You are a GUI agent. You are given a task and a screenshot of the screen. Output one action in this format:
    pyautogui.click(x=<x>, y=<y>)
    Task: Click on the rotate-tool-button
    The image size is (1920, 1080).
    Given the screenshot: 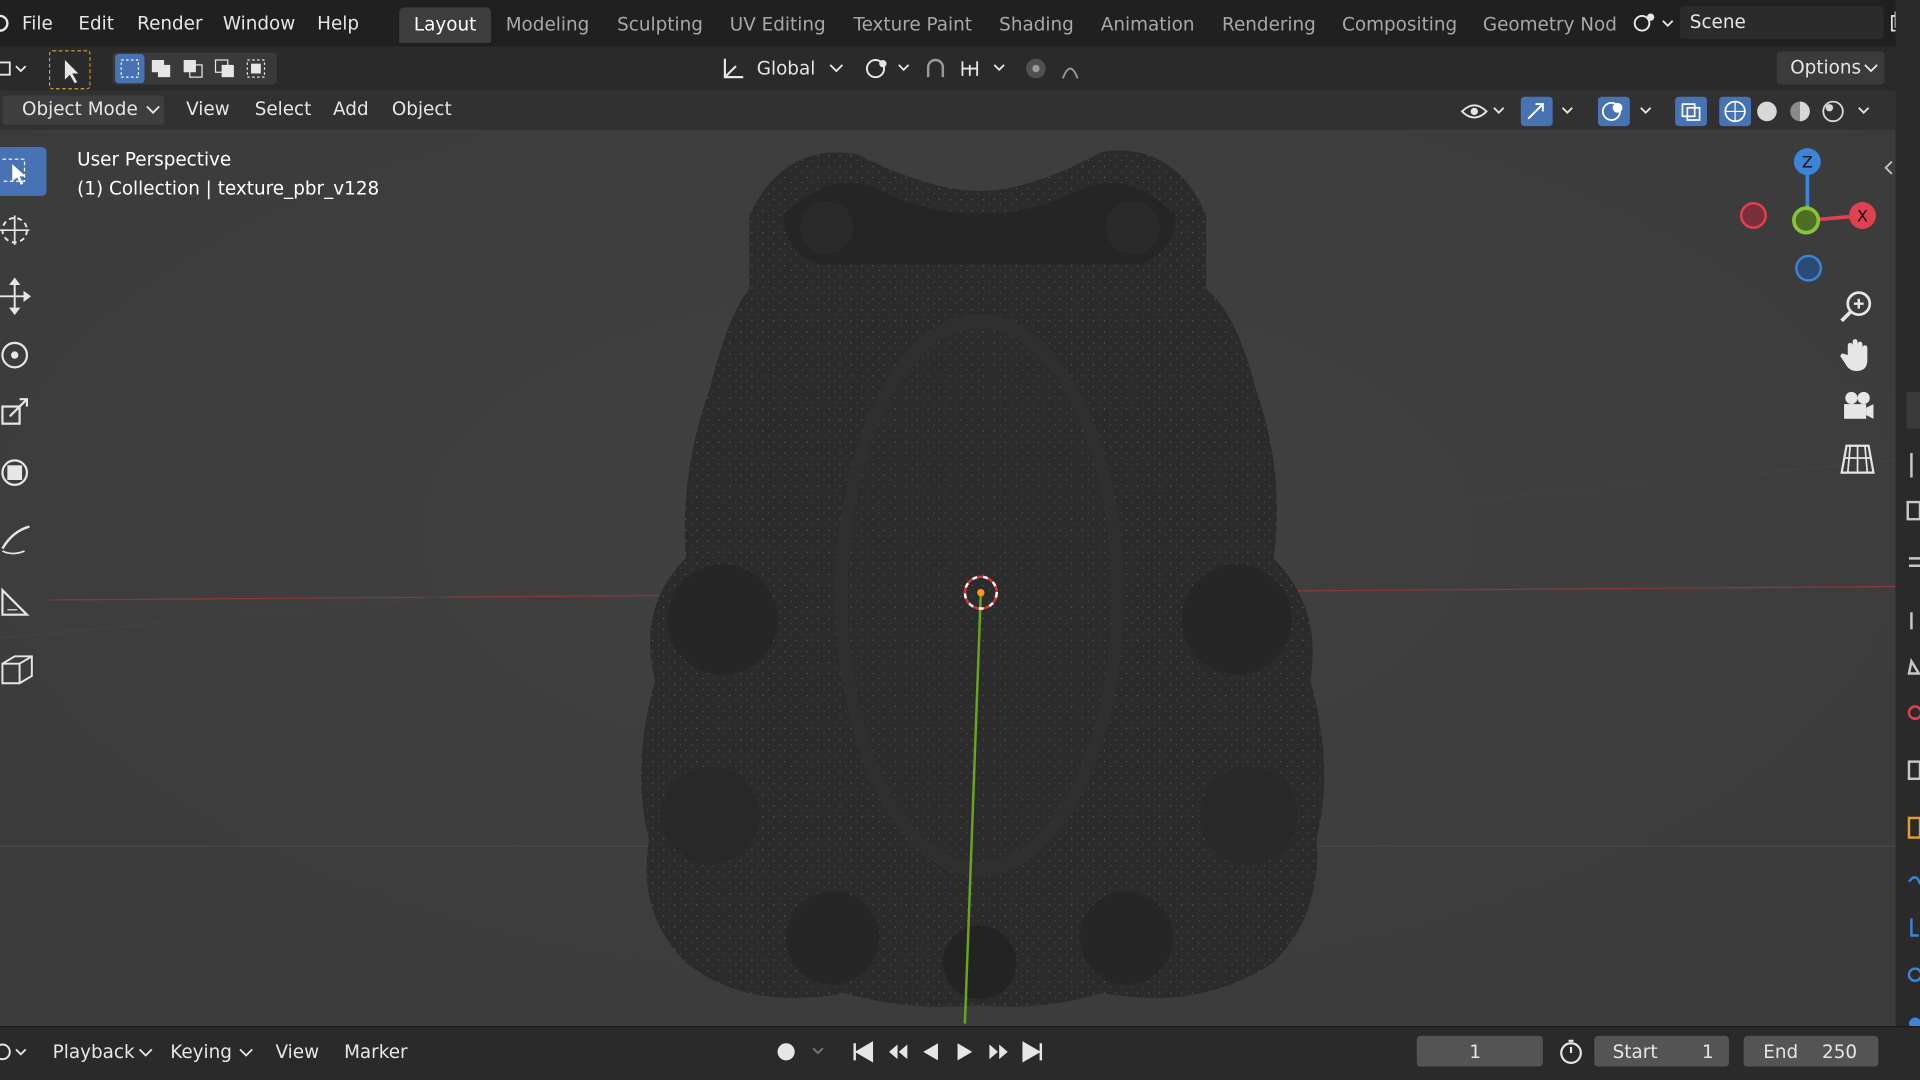 What is the action you would take?
    pyautogui.click(x=23, y=355)
    